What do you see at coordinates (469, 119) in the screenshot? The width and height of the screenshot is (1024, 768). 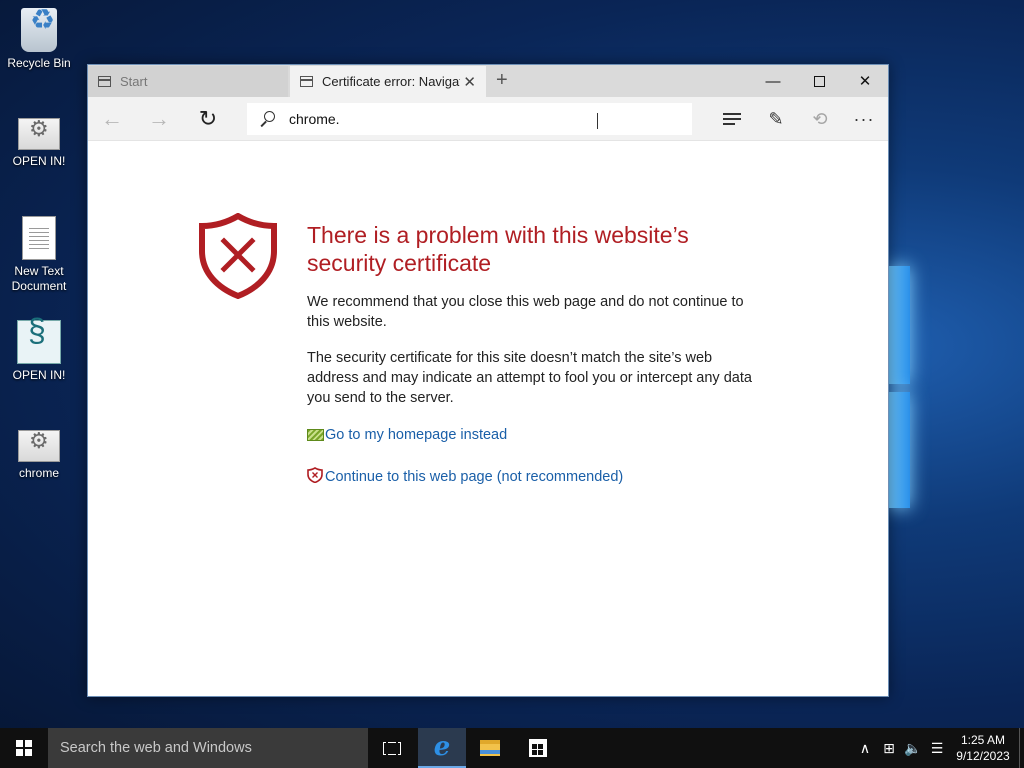 I see `address-bar: chrome.` at bounding box center [469, 119].